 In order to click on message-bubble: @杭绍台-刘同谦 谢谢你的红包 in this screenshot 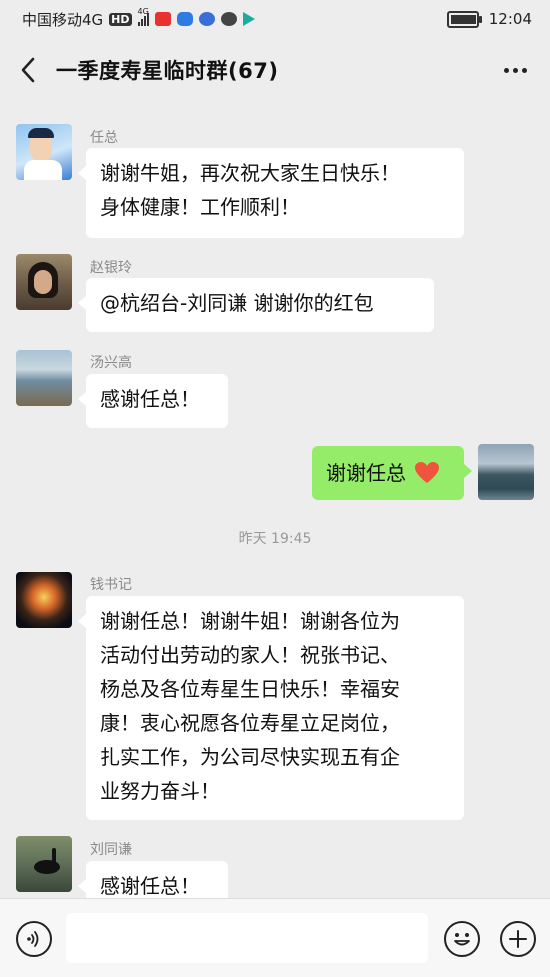, I will do `click(256, 305)`.